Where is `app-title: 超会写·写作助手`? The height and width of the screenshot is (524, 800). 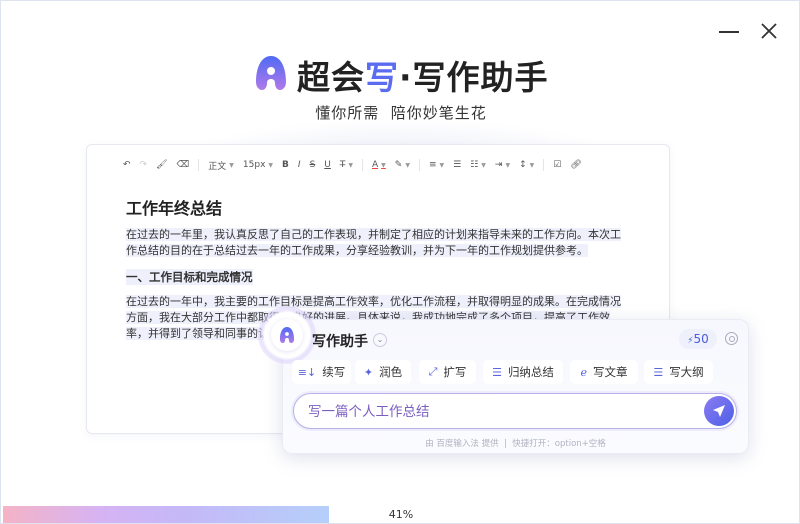 app-title: 超会写·写作助手 is located at coordinates (423, 75).